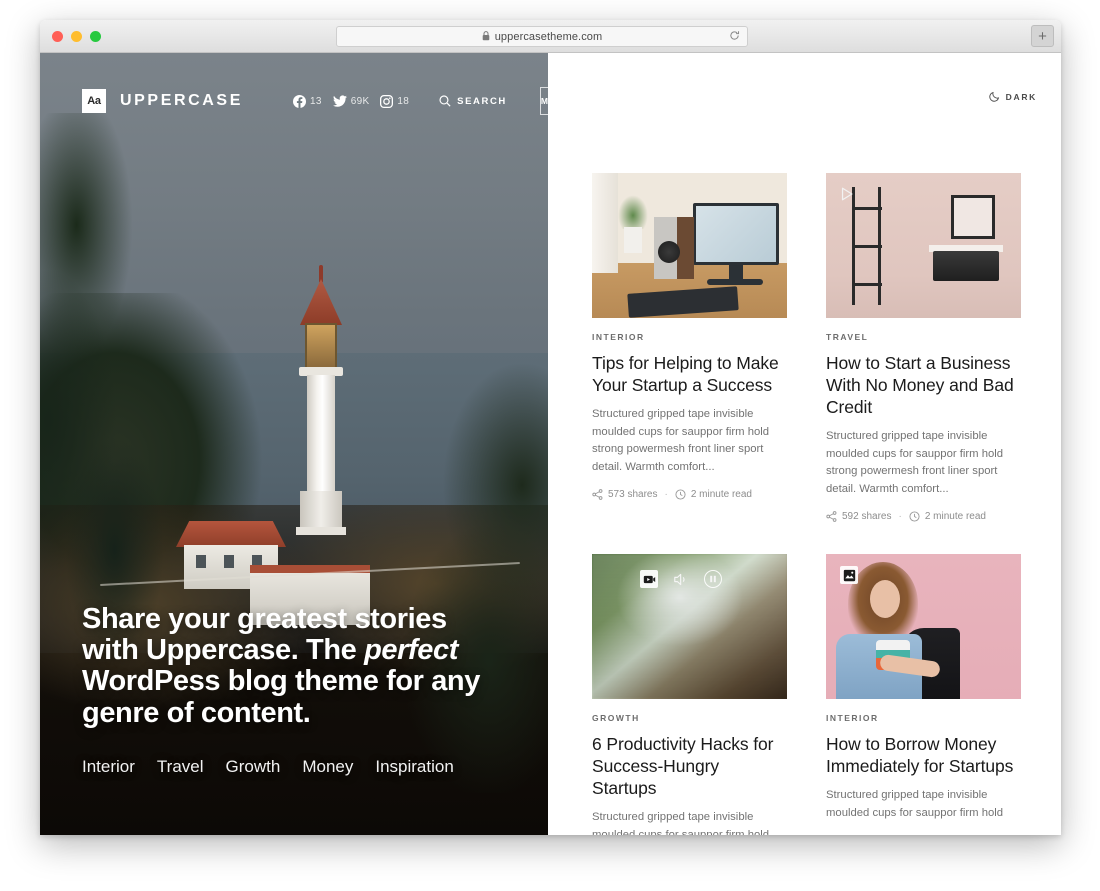  I want to click on dark-mode-label: DARK, so click(1021, 96).